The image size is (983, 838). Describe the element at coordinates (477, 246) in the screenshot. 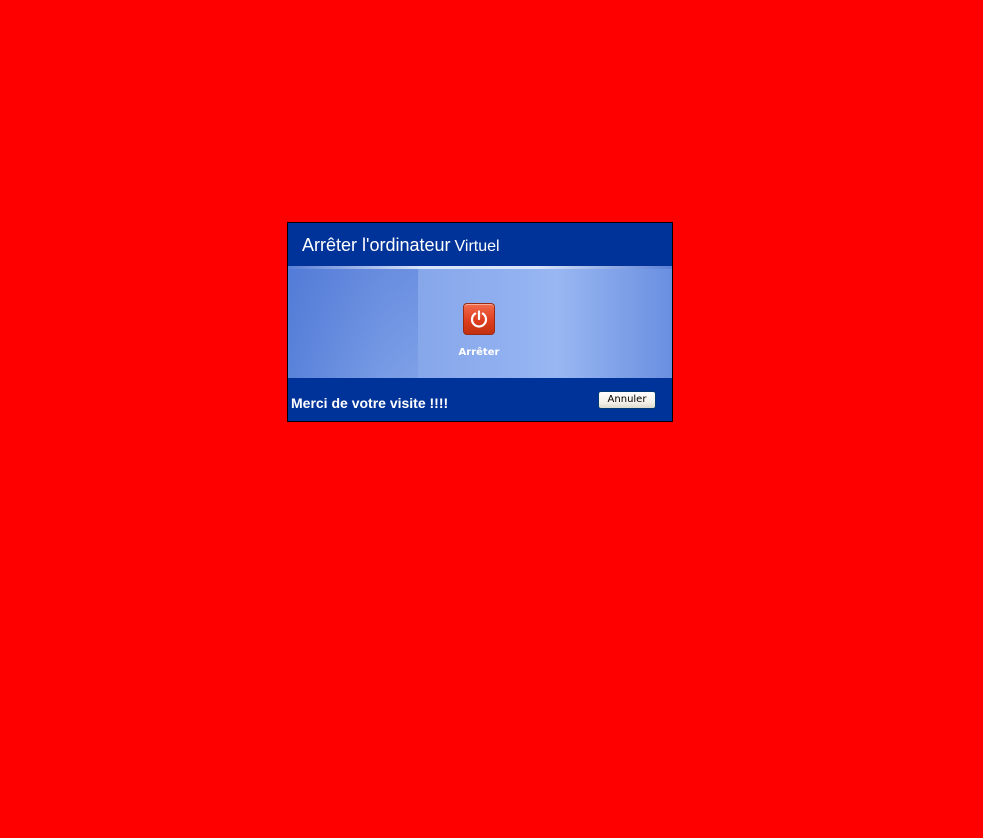

I see `dialog-title-suffix: Virtuel` at that location.